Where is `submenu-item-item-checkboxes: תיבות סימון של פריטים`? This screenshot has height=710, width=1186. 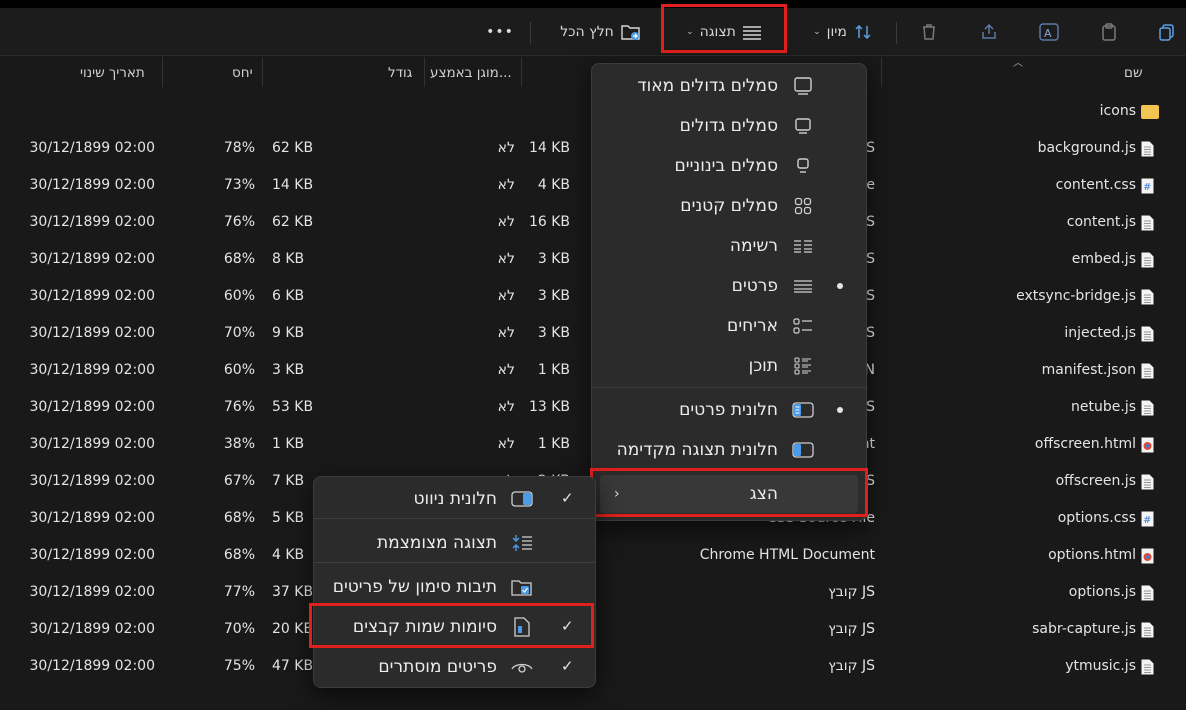 submenu-item-item-checkboxes: תיבות סימון של פריטים is located at coordinates (454, 587).